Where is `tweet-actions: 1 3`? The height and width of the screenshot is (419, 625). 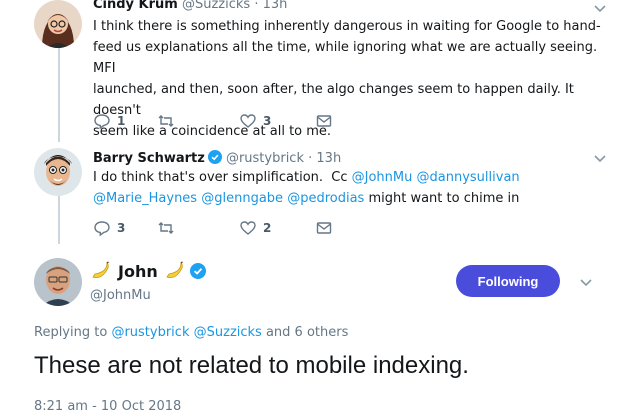 tweet-actions: 1 3 is located at coordinates (213, 121).